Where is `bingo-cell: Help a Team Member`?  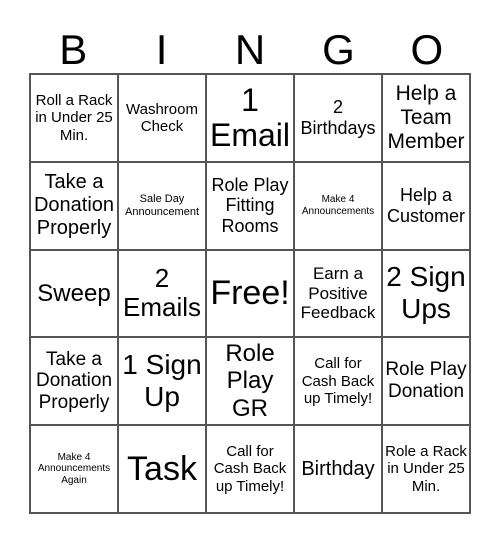 bingo-cell: Help a Team Member is located at coordinates (426, 118).